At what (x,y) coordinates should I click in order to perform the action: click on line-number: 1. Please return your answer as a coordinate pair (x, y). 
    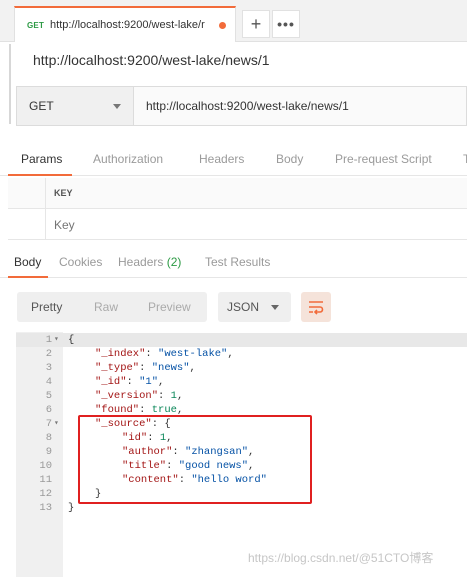
    Looking at the image, I should click on (48, 340).